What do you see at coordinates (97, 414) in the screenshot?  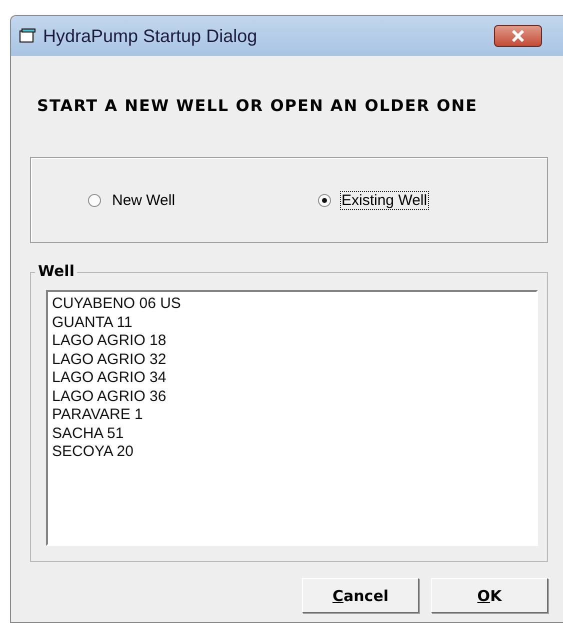 I see `list-item: PARAVARE 1` at bounding box center [97, 414].